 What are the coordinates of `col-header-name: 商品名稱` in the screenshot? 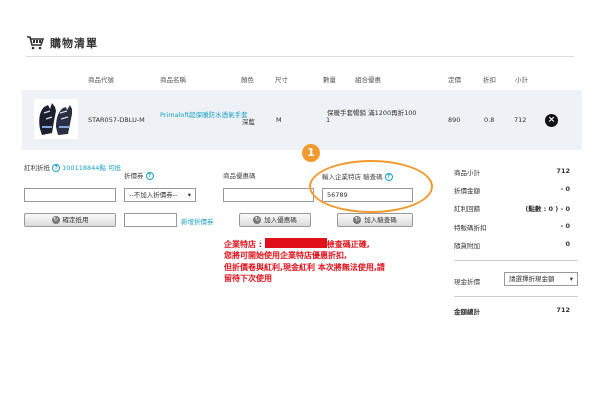 It's located at (173, 80).